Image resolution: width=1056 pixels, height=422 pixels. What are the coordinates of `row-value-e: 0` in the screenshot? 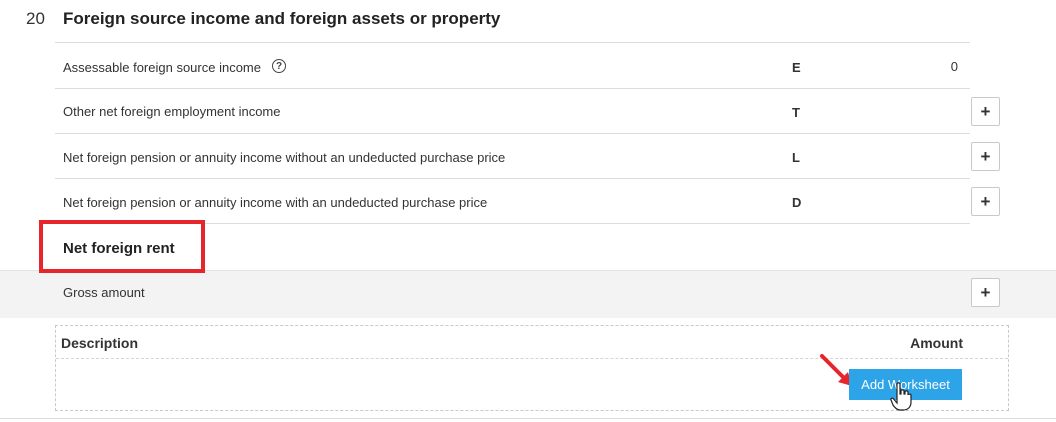 It's located at (954, 66).